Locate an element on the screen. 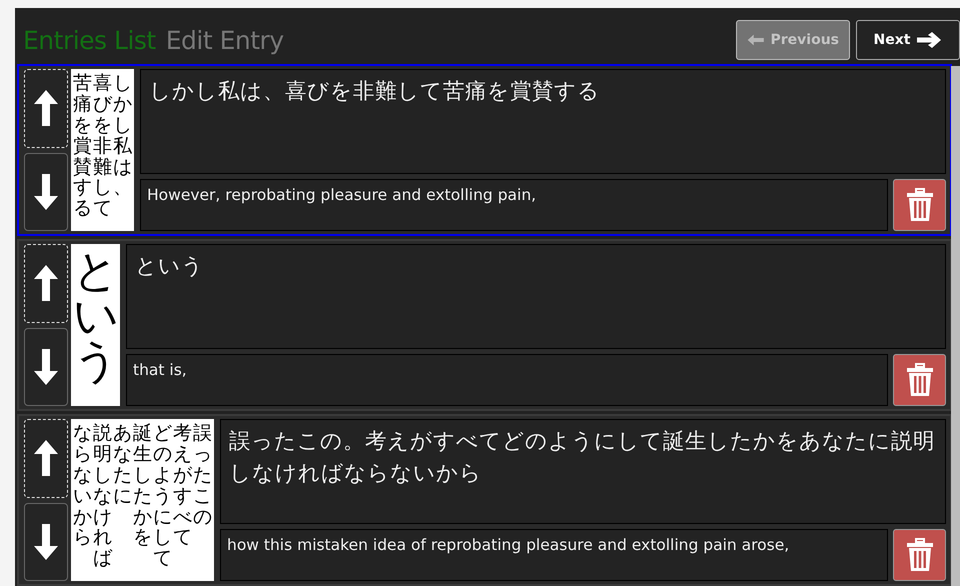 This screenshot has width=960, height=586. translation-field: how this mistaken idea of reprobating pleasure and extolling pain arose, is located at coordinates (554, 555).